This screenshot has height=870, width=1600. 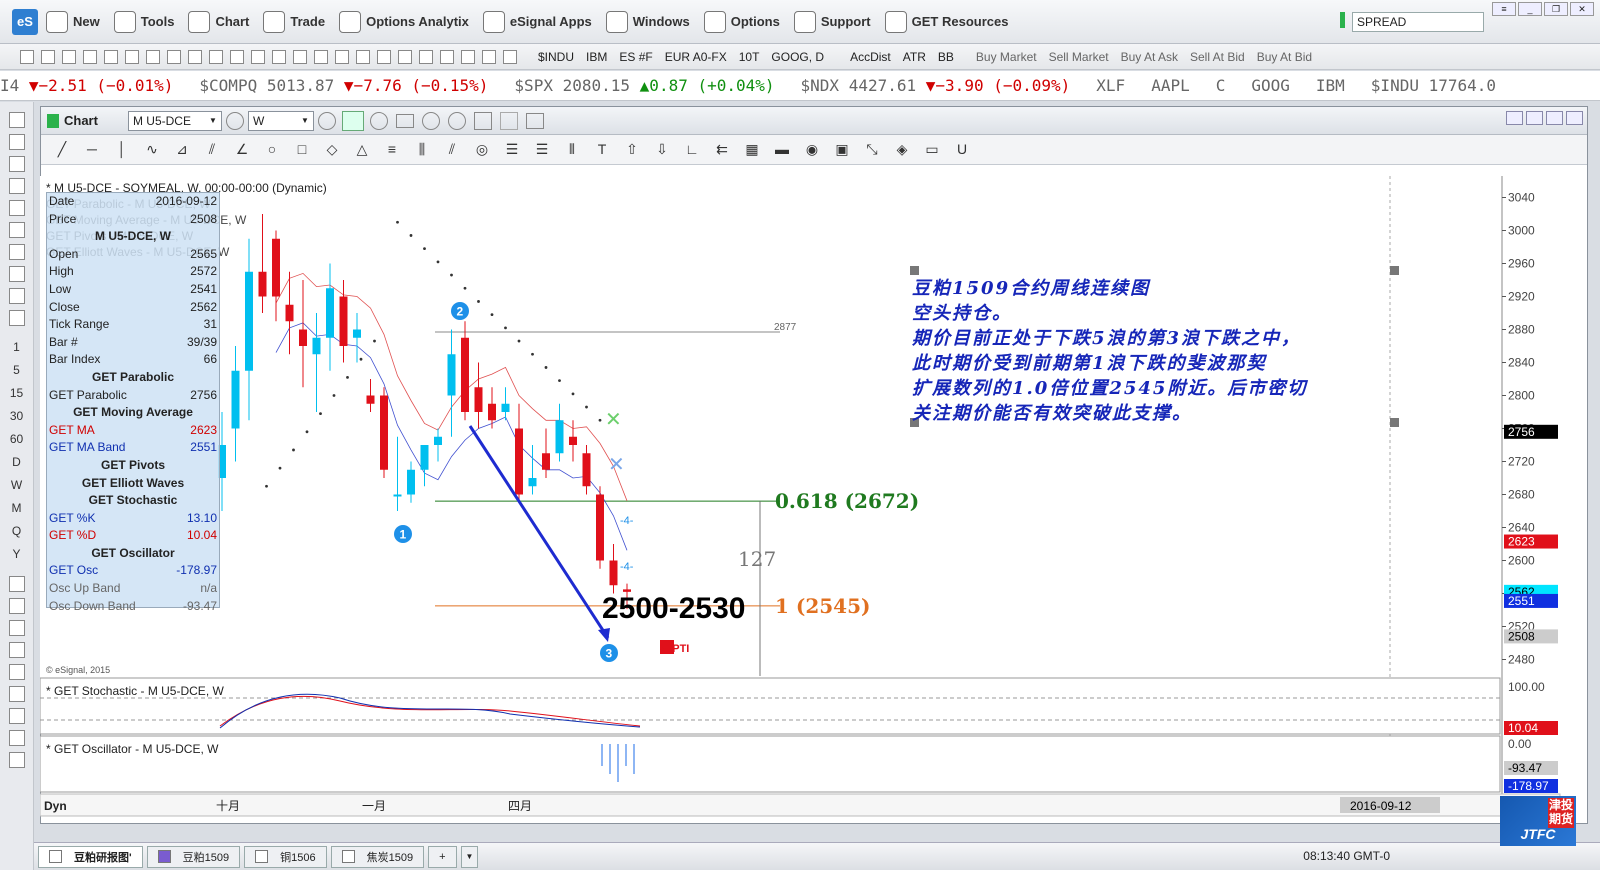 I want to click on toolbar-symbols-link: ES #F, so click(x=635, y=57).